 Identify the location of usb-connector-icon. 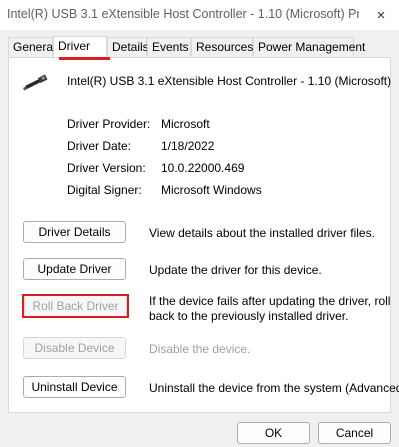
(35, 82).